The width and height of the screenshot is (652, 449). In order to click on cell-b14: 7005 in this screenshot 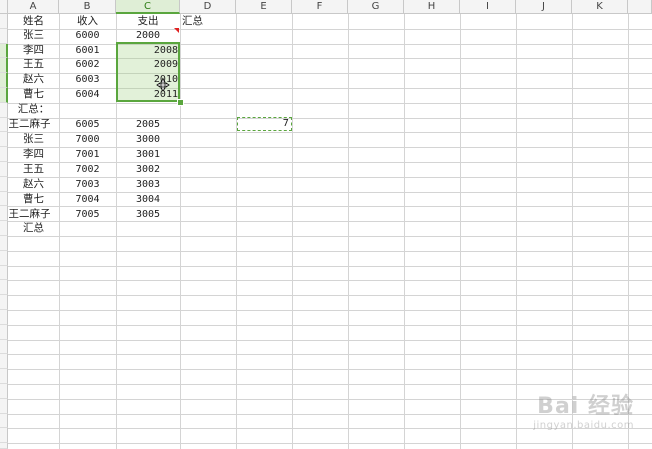, I will do `click(87, 214)`.